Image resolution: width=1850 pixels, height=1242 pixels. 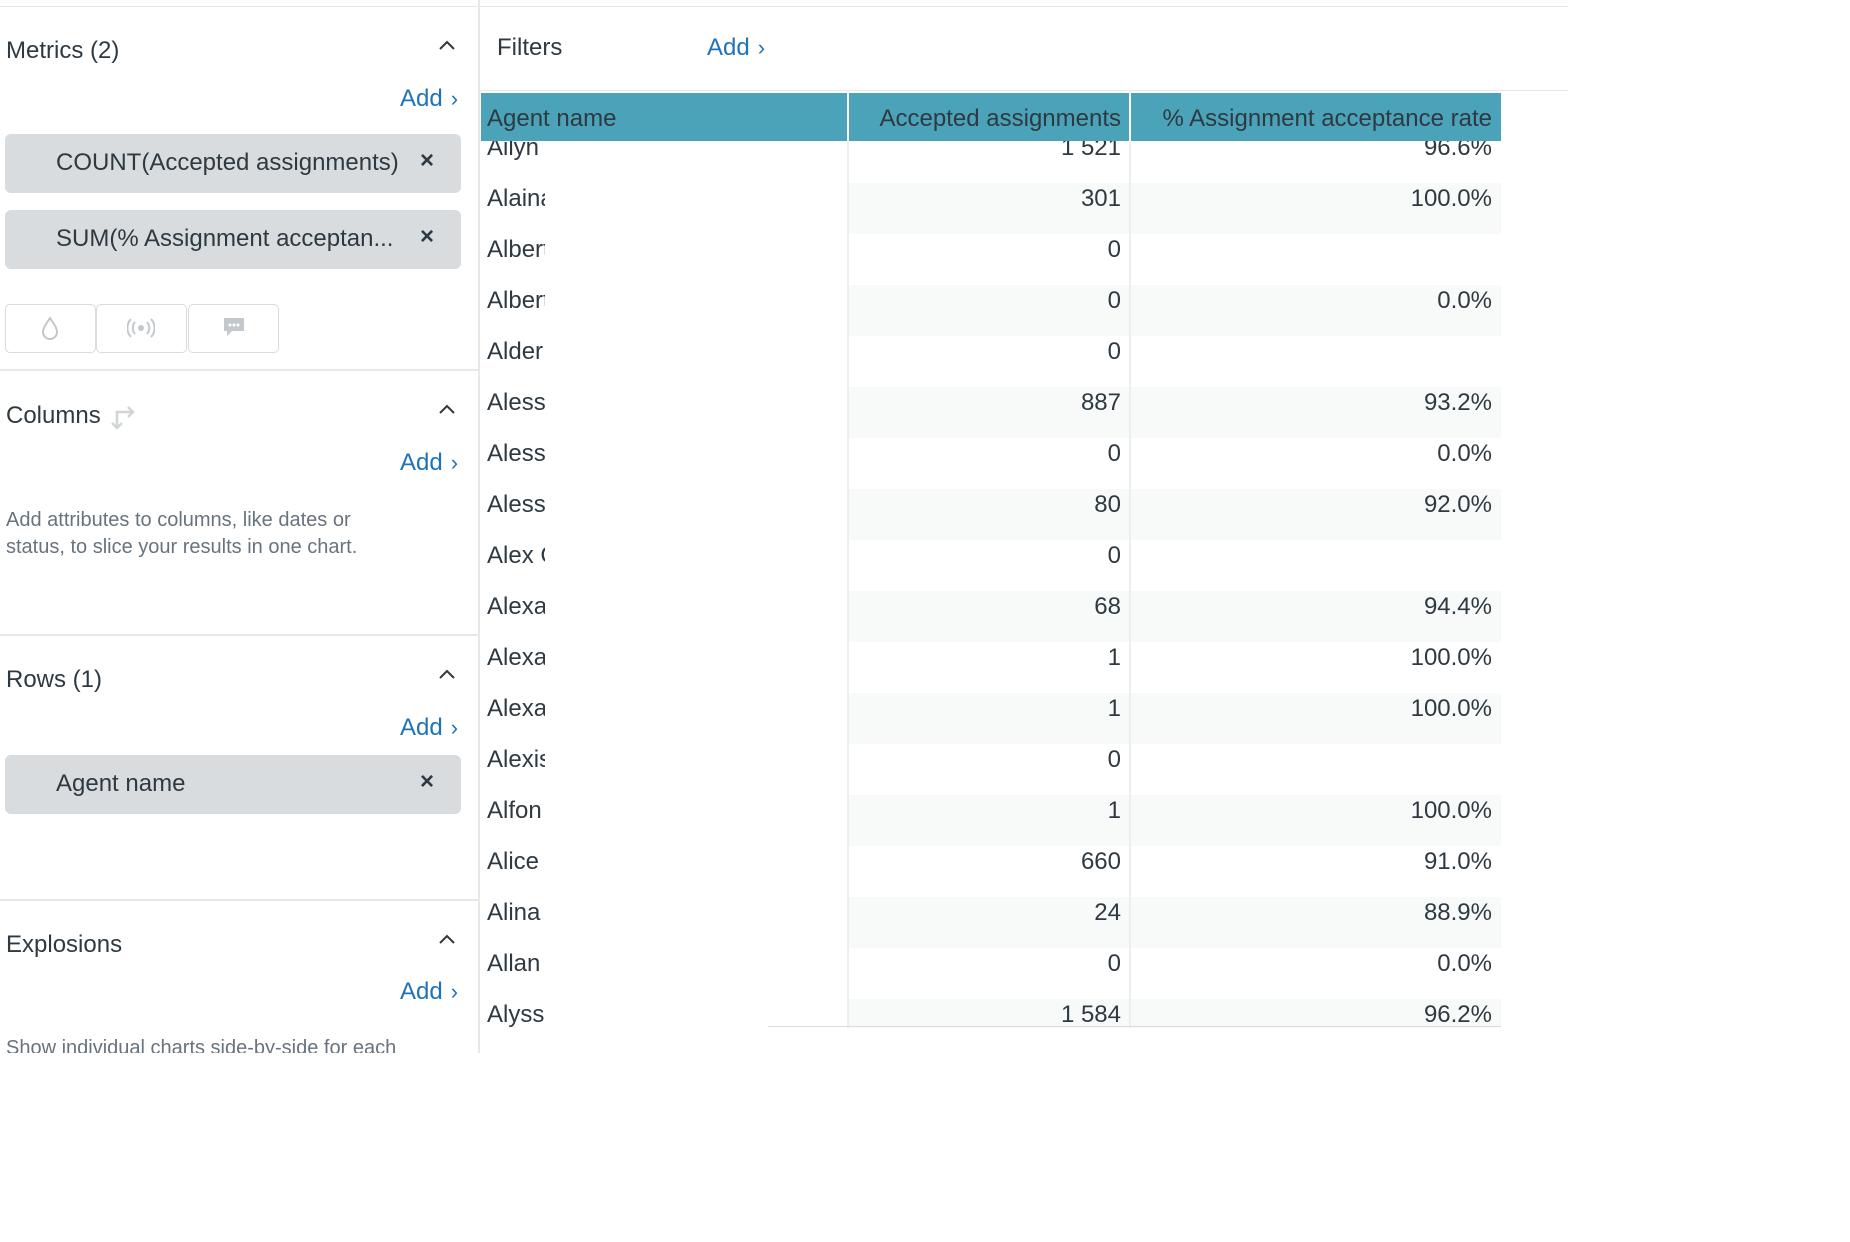 What do you see at coordinates (1100, 402) in the screenshot?
I see `cell-accepted-assignments: 887` at bounding box center [1100, 402].